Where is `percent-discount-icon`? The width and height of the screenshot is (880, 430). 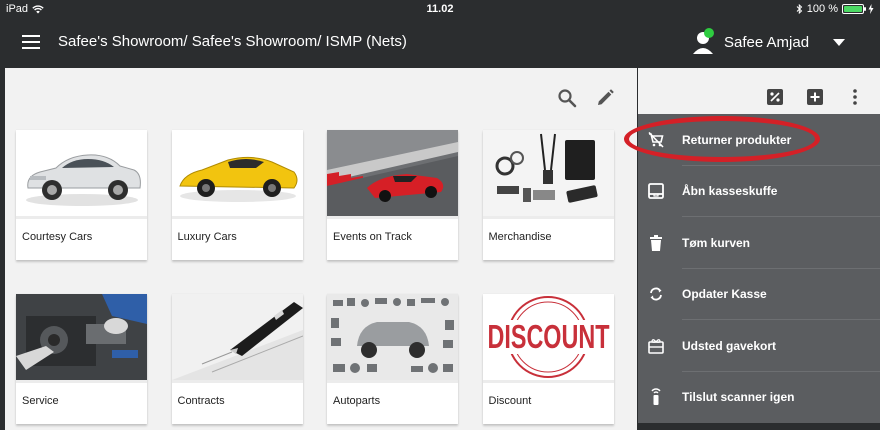 percent-discount-icon is located at coordinates (775, 97).